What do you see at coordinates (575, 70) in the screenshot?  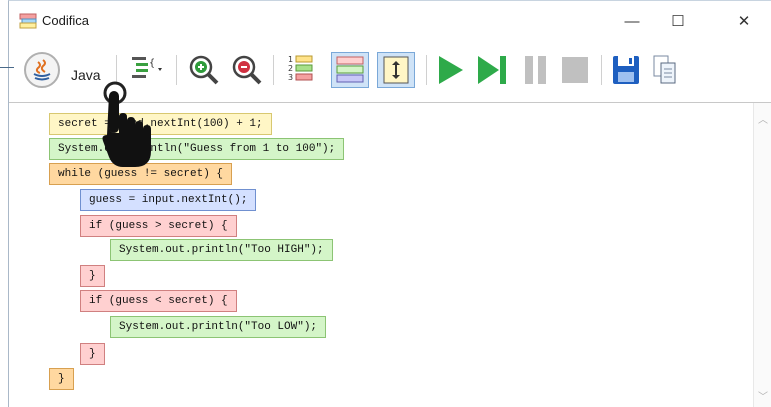 I see `stop-icon` at bounding box center [575, 70].